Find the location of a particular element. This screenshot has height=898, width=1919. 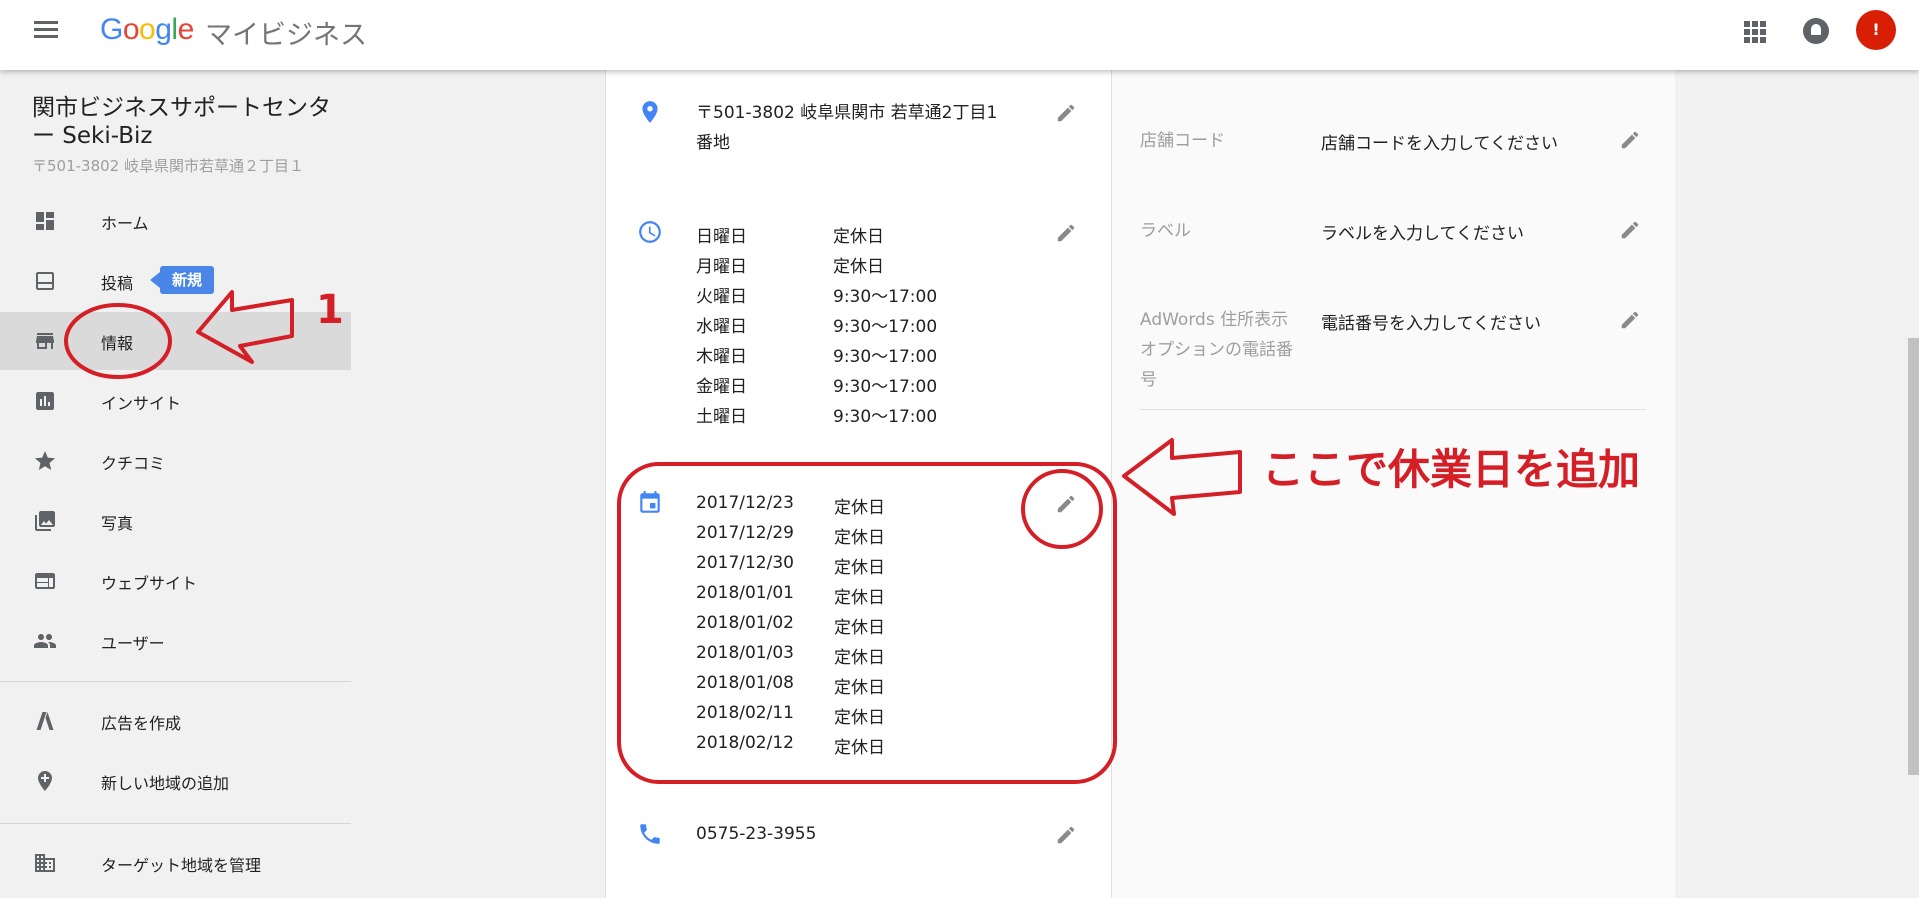

sidebar-item-add-location: 新しい地域の追加 is located at coordinates (175, 781).